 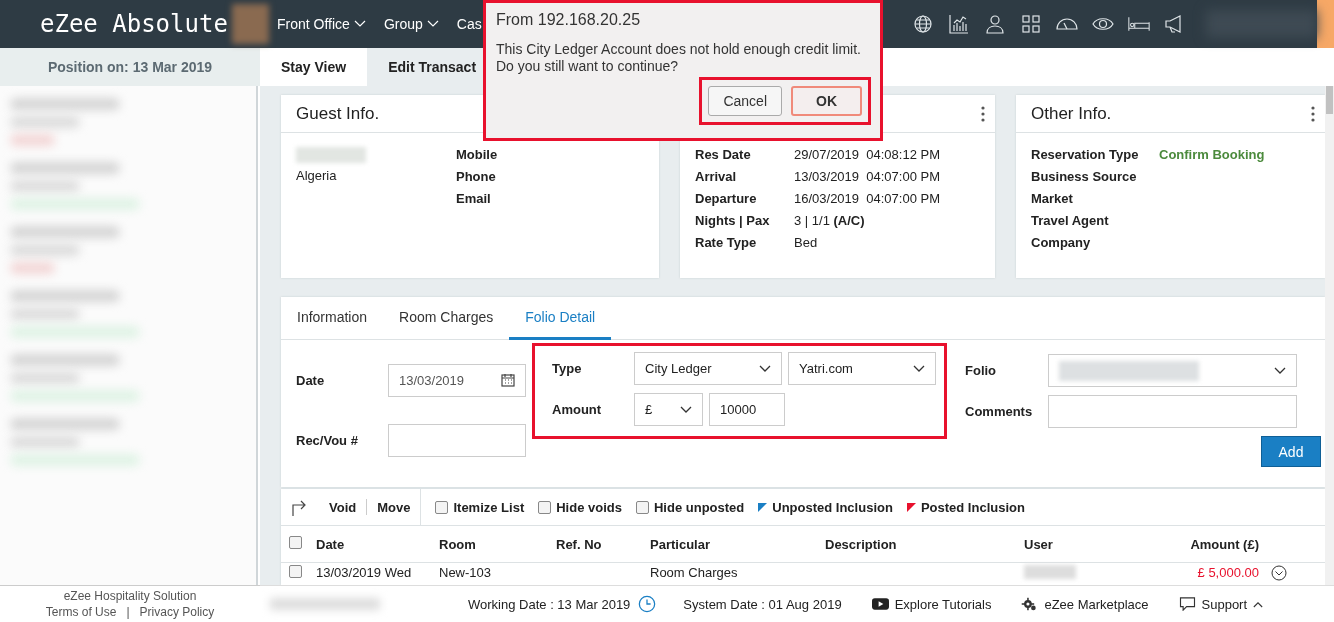 What do you see at coordinates (458, 544) in the screenshot?
I see `column-header: Room` at bounding box center [458, 544].